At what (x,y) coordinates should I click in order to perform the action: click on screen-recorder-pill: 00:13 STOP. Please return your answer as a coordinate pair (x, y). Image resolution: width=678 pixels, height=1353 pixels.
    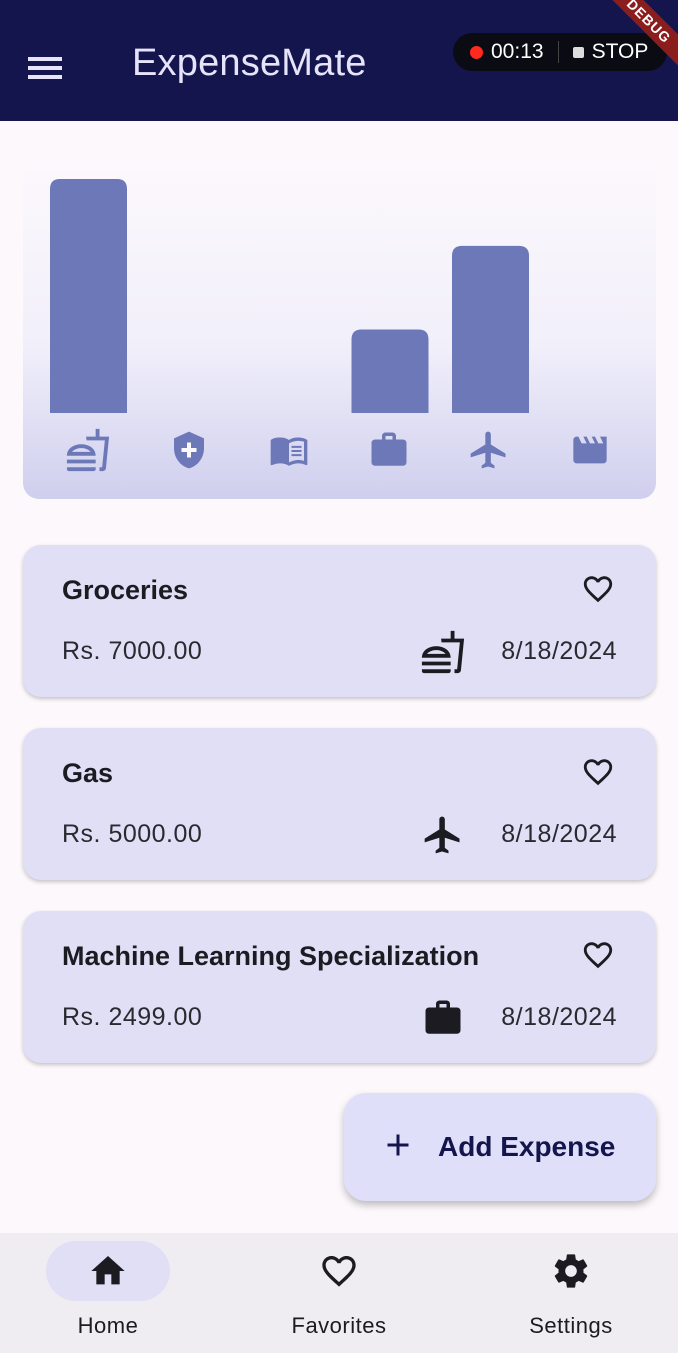
    Looking at the image, I should click on (560, 52).